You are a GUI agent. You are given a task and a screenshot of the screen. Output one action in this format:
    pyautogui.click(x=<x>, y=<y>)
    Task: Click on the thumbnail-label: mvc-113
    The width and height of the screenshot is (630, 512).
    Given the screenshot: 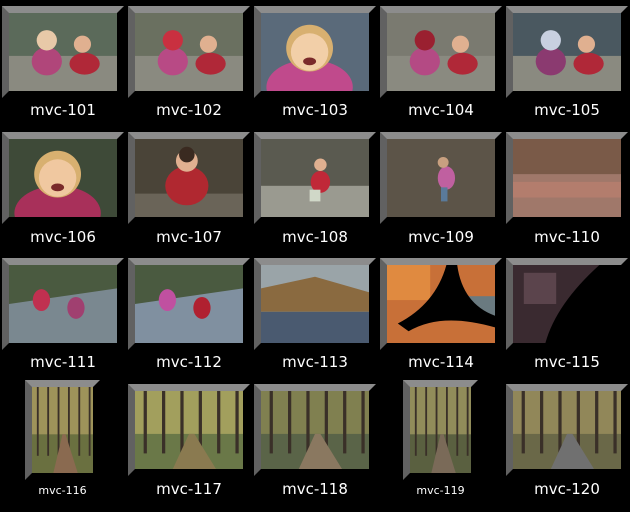 What is the action you would take?
    pyautogui.click(x=315, y=362)
    